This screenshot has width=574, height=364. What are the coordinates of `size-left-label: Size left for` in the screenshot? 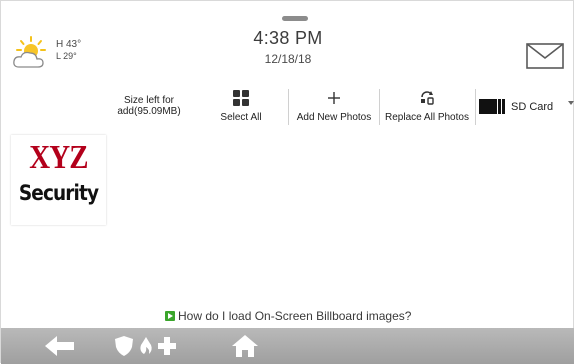 It's located at (149, 100).